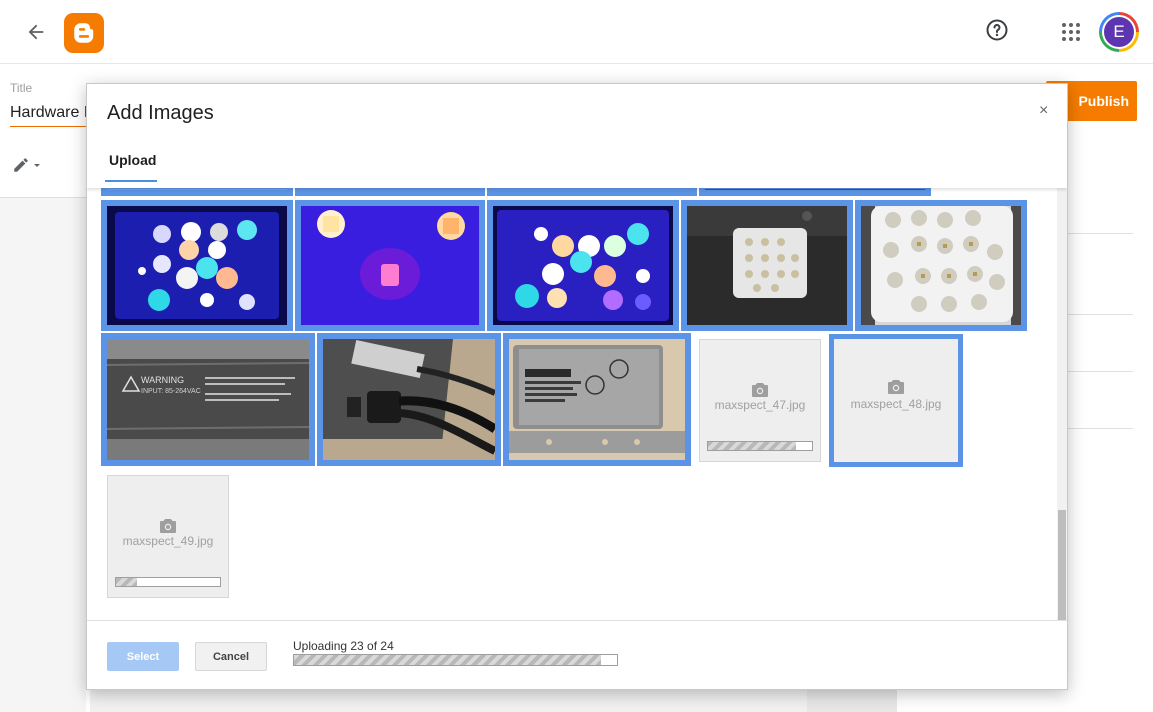  Describe the element at coordinates (576, 32) in the screenshot. I see `top-bar: E` at that location.